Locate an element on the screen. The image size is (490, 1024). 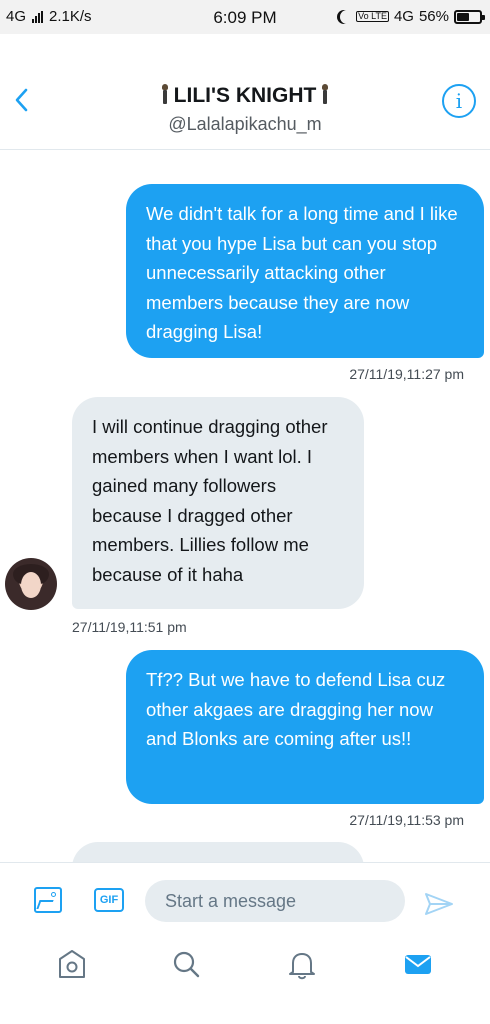
status-bar: 4G 2.1K/s 6:09 PM Vo LTE 4G 56% is located at coordinates (245, 17).